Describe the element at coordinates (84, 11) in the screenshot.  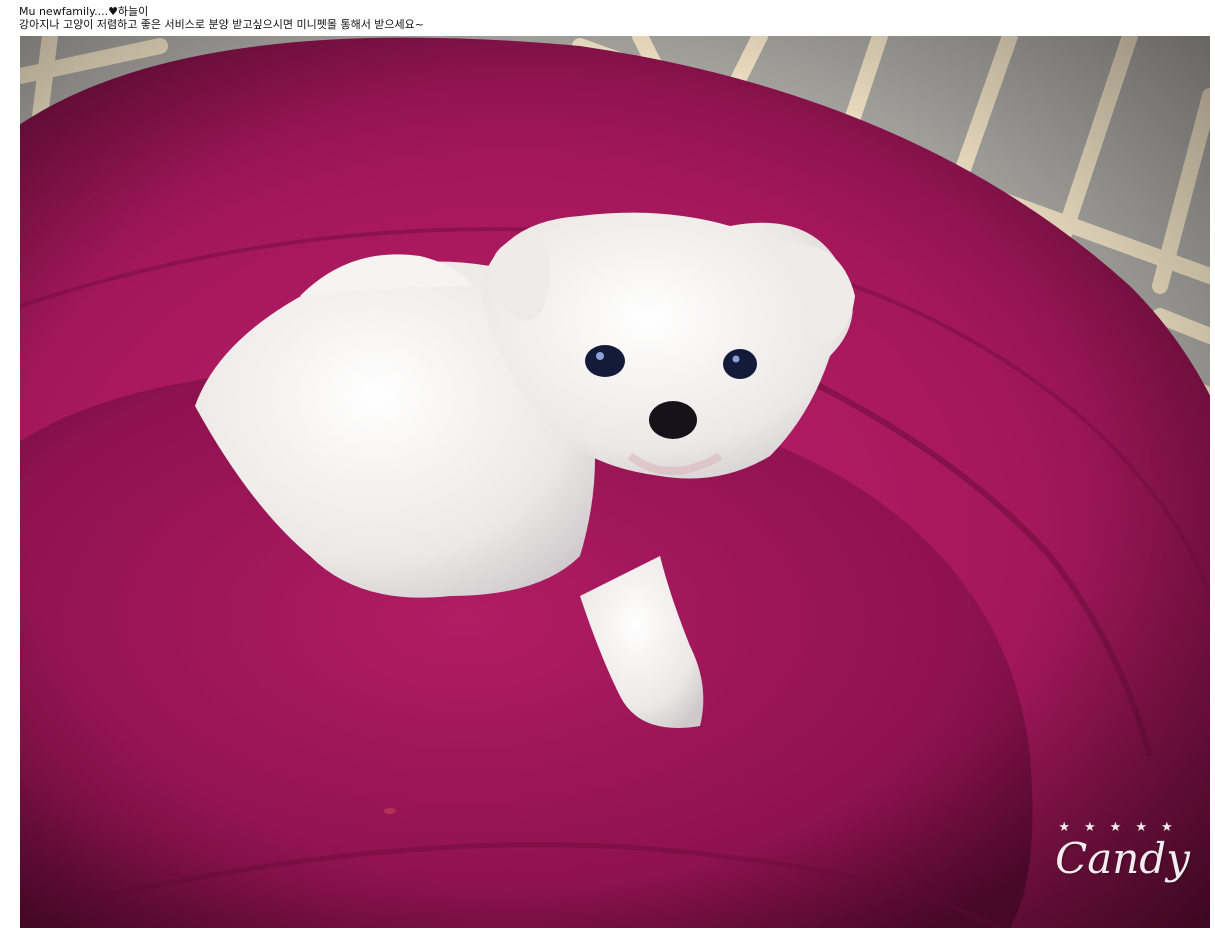
I see `post-title: Mu newfamily....♥하늘이` at that location.